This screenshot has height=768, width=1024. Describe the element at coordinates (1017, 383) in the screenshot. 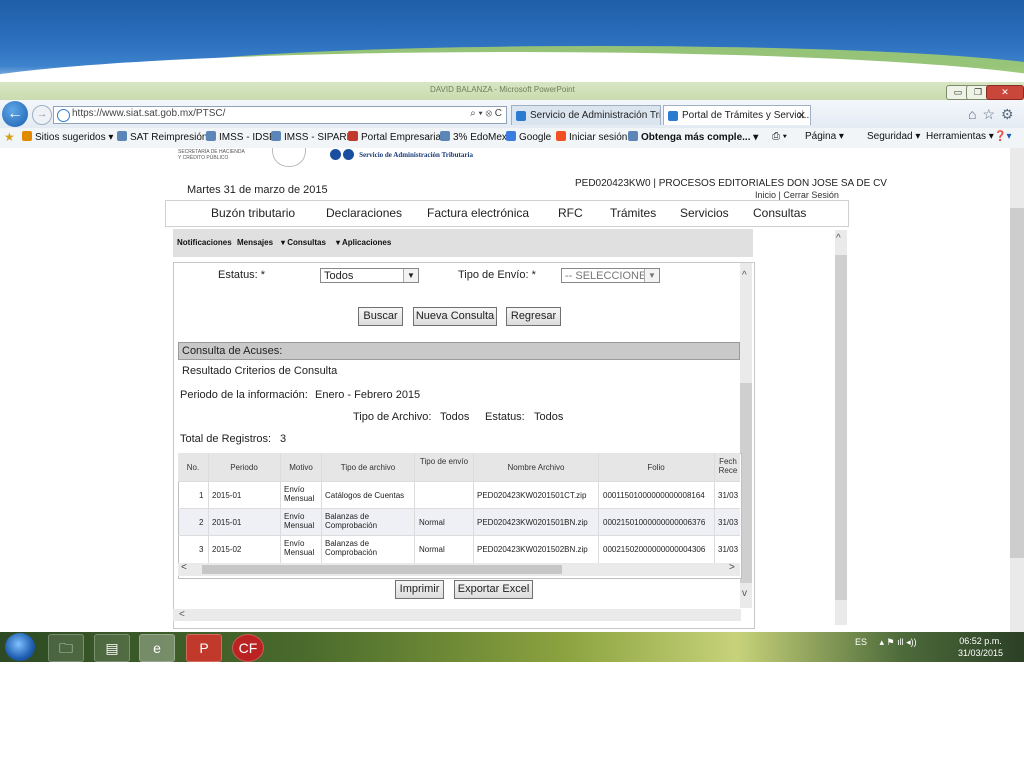

I see `page-scroll-thumb` at that location.